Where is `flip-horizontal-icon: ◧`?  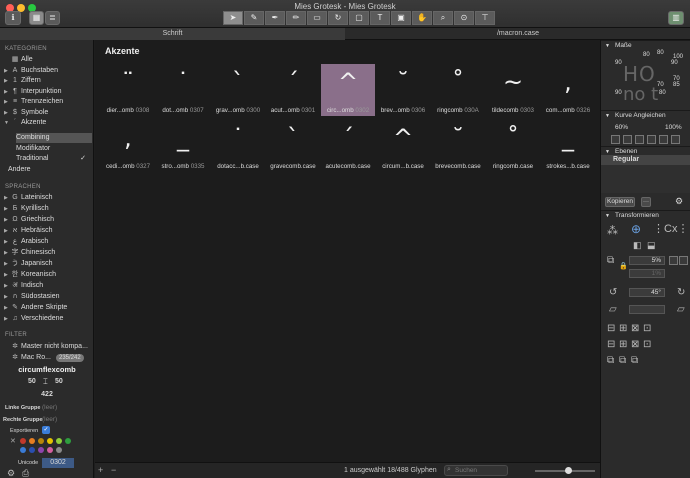 flip-horizontal-icon: ◧ is located at coordinates (637, 245).